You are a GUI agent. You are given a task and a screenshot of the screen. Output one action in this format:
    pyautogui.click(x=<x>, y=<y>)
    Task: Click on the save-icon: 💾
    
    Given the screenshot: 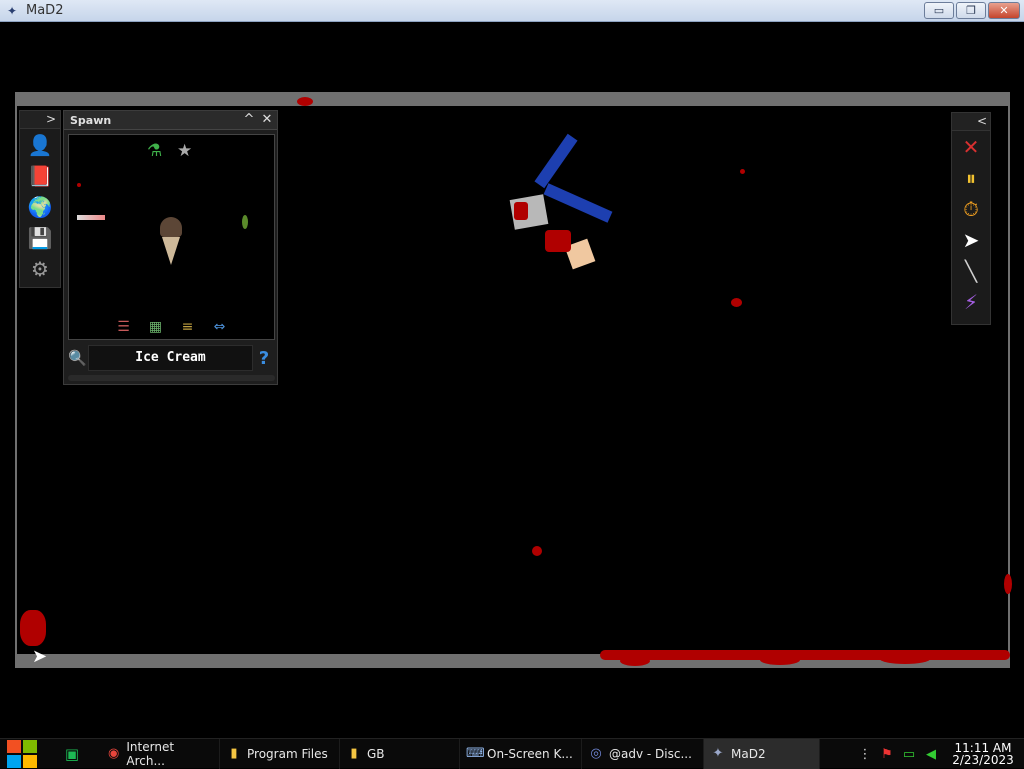 What is the action you would take?
    pyautogui.click(x=40, y=237)
    